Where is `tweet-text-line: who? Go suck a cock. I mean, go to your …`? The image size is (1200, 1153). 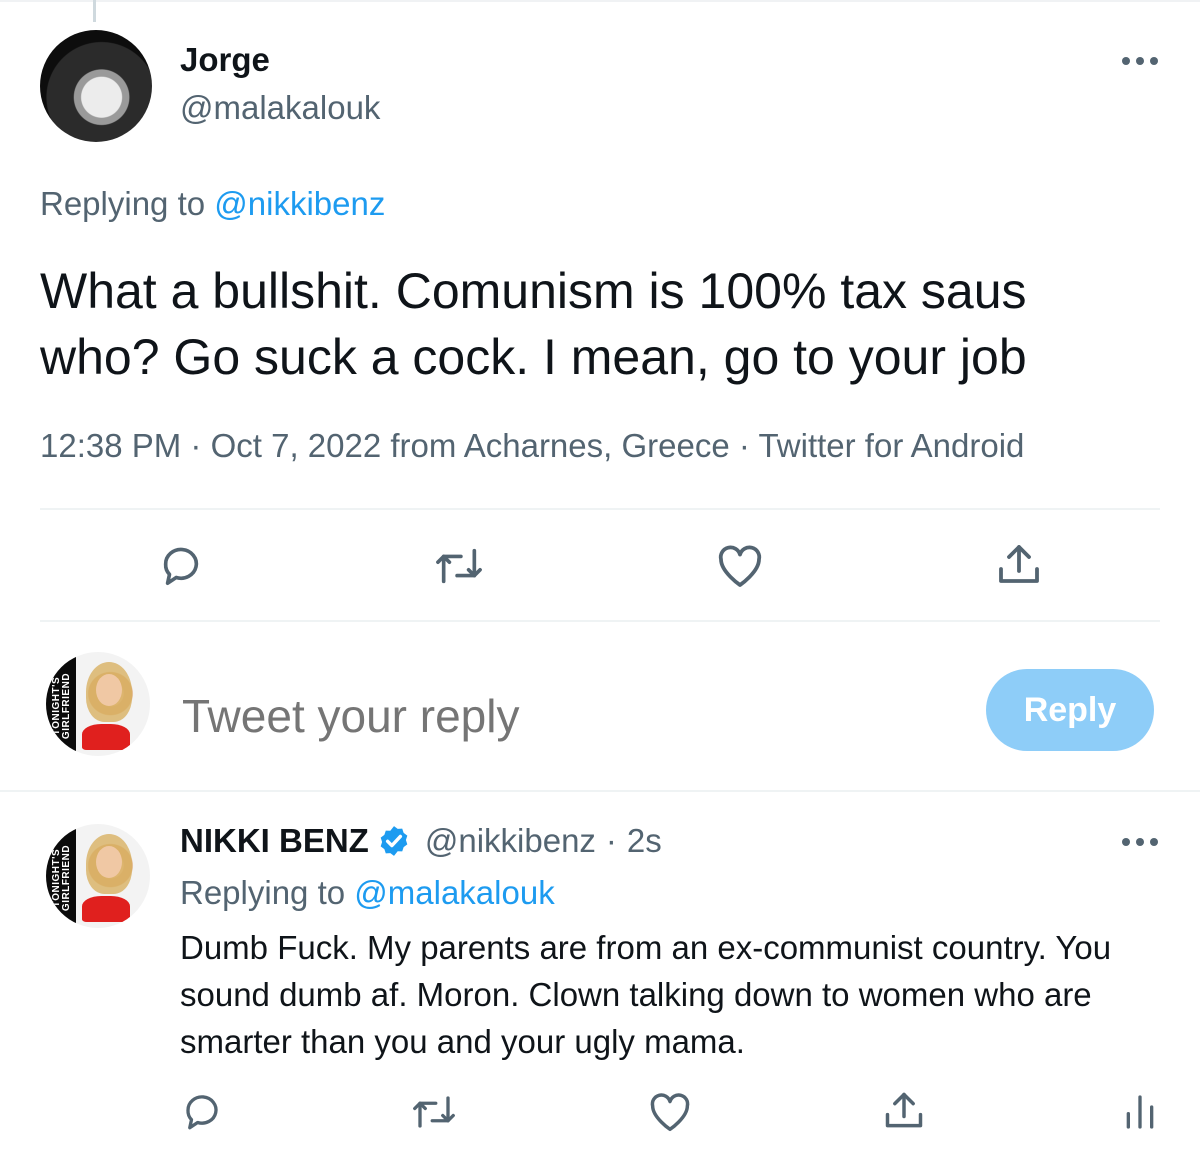
tweet-text-line: who? Go suck a cock. I mean, go to your … is located at coordinates (533, 357).